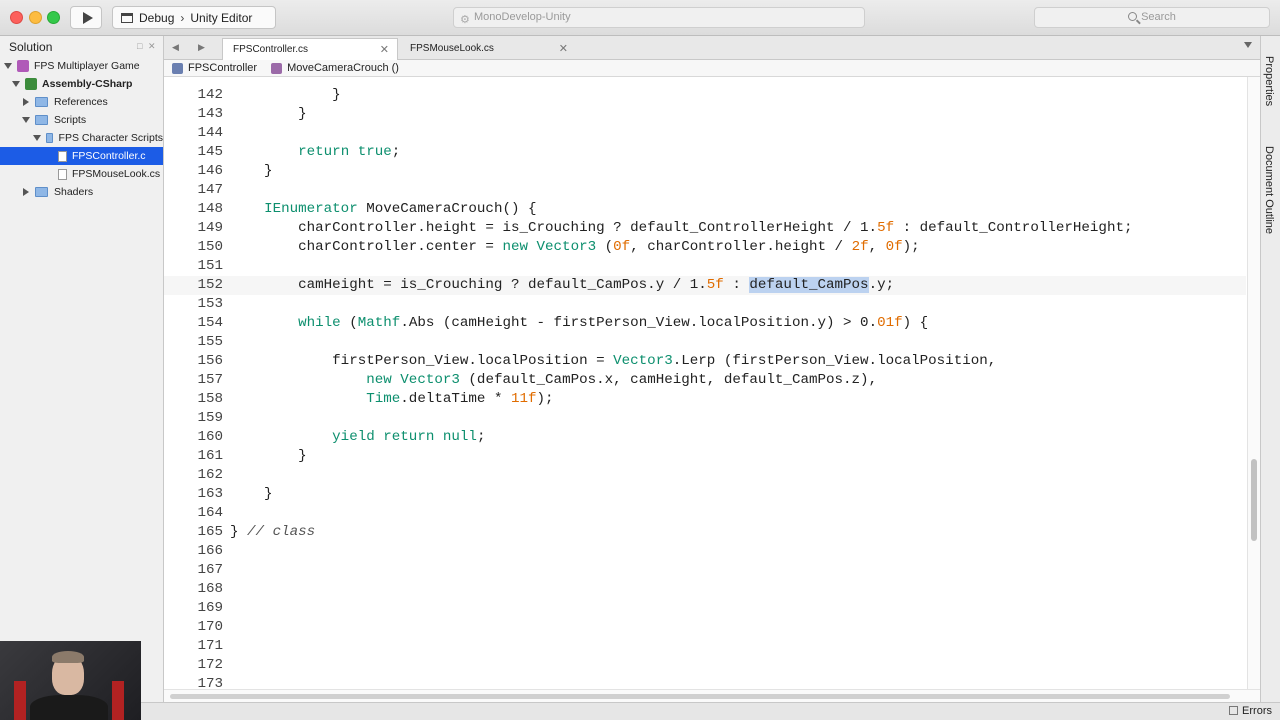 The width and height of the screenshot is (1280, 720). I want to click on tree-item-scripts: Scripts, so click(81, 120).